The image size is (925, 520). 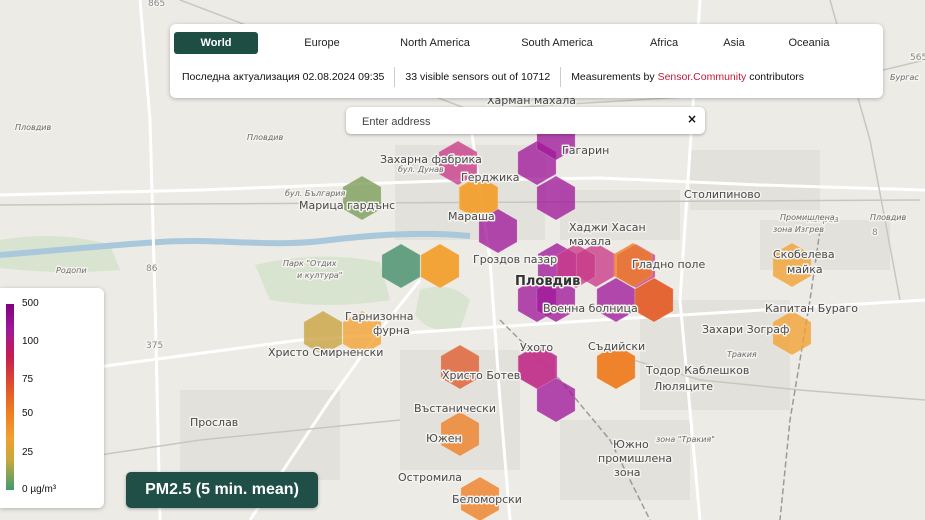 I want to click on tab-europe: Europe, so click(x=322, y=43).